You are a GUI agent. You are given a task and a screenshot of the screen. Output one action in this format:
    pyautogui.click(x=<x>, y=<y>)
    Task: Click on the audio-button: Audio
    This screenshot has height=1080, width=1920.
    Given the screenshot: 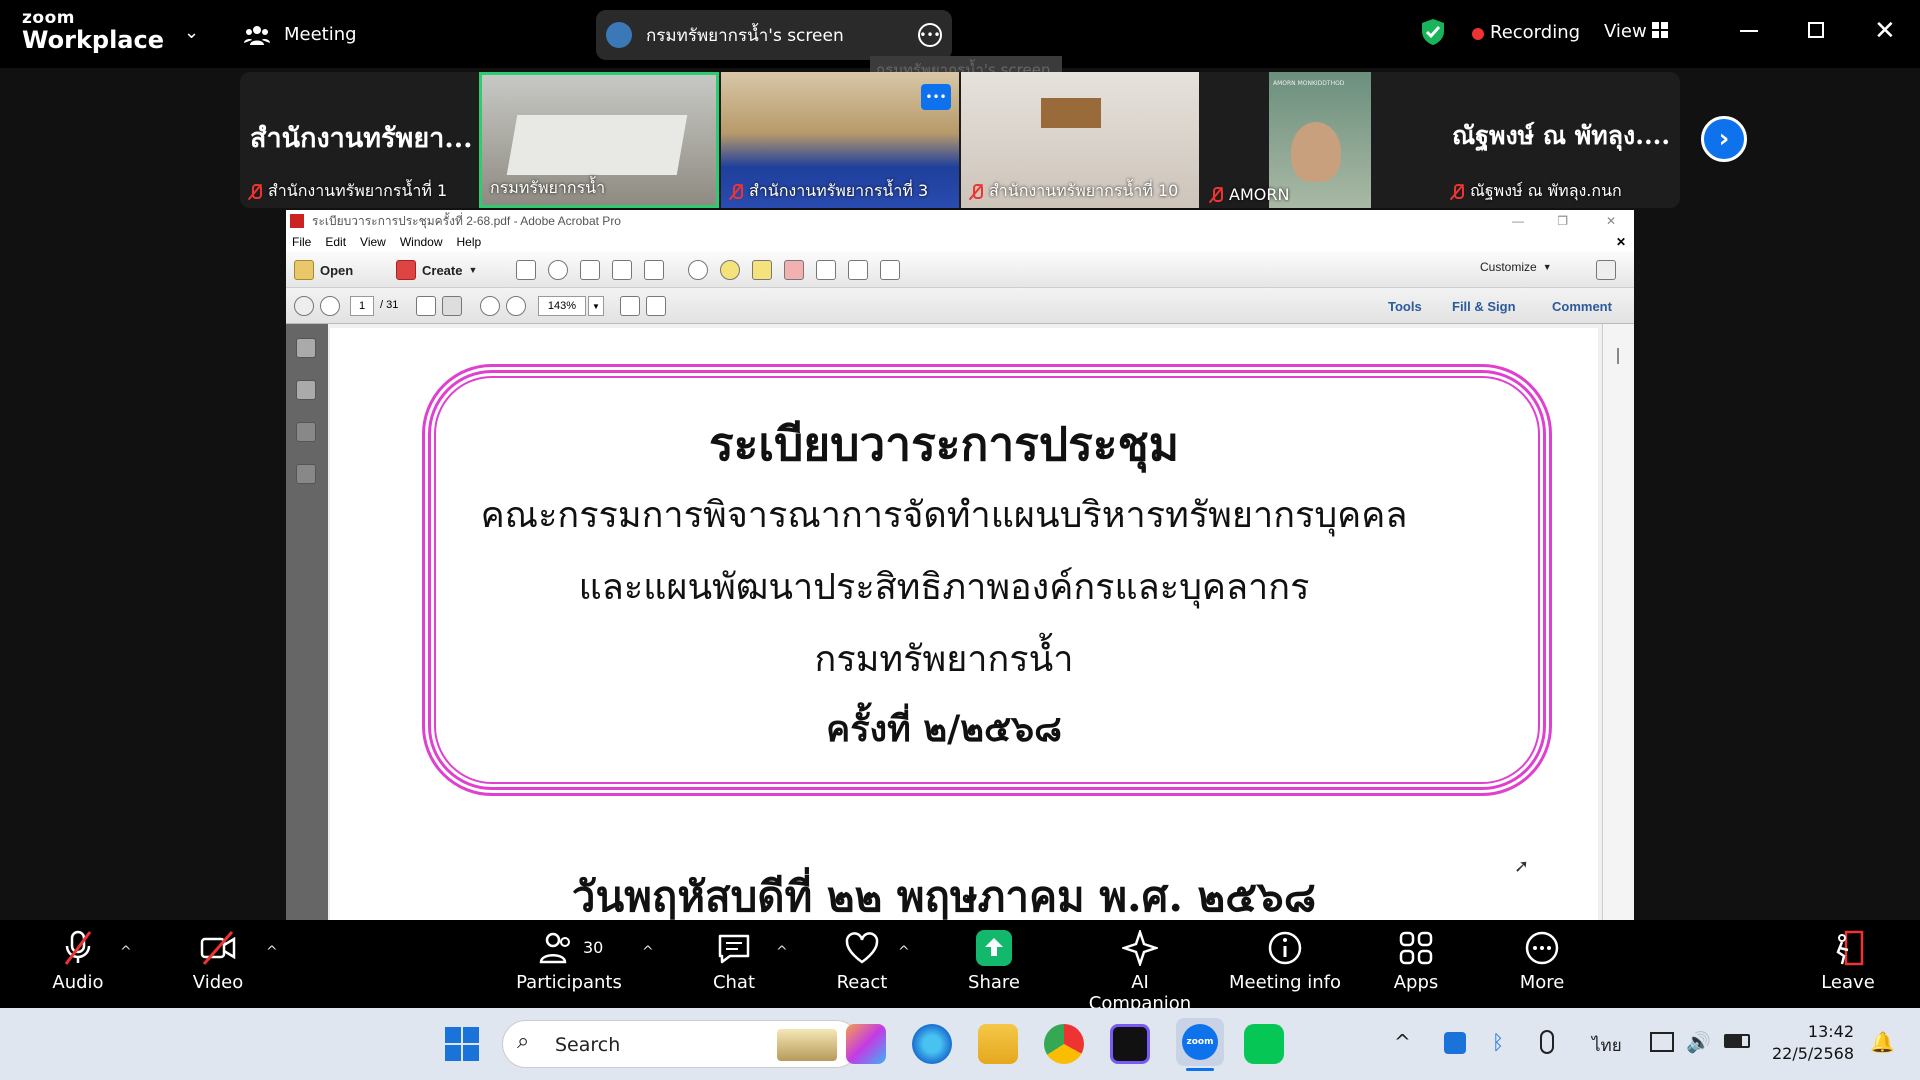 What is the action you would take?
    pyautogui.click(x=78, y=961)
    